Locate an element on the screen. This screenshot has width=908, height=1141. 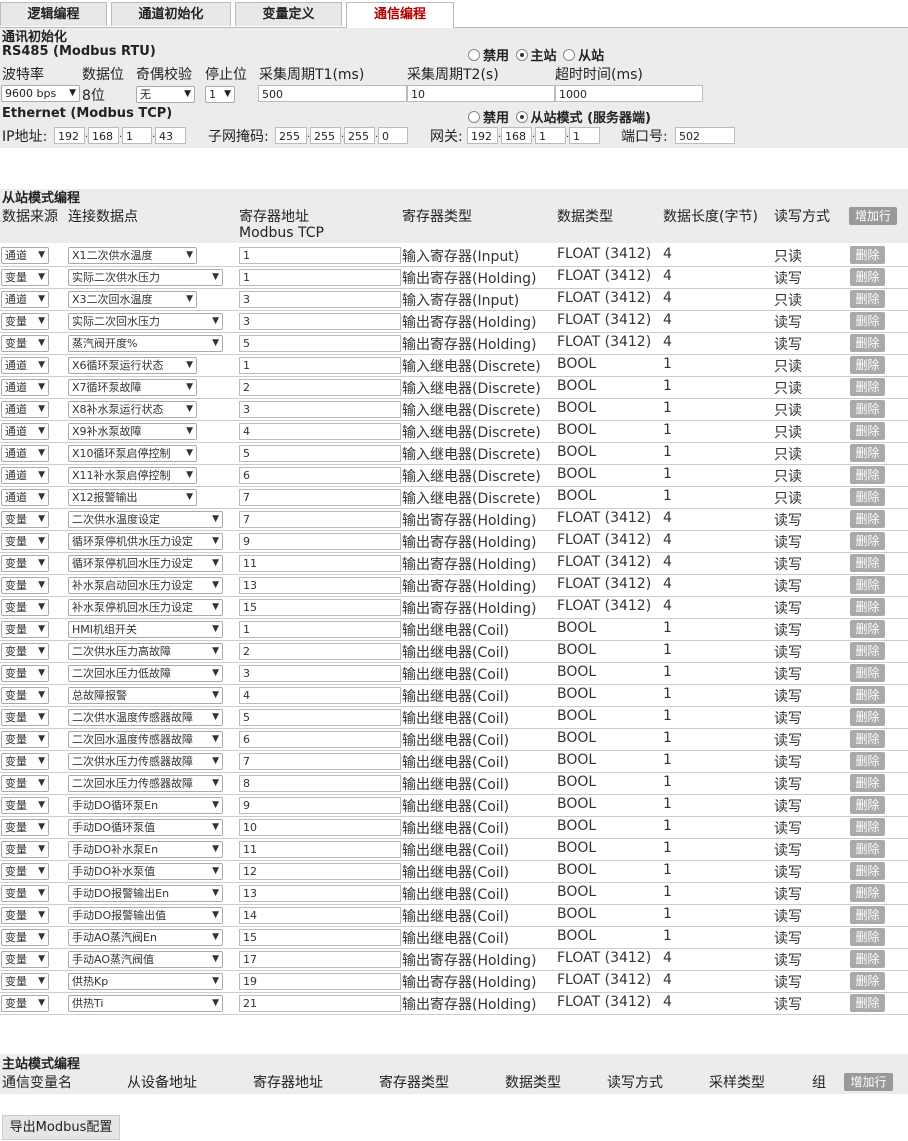
data-point-select: X3二次回水温度 ▼ is located at coordinates (132, 299).